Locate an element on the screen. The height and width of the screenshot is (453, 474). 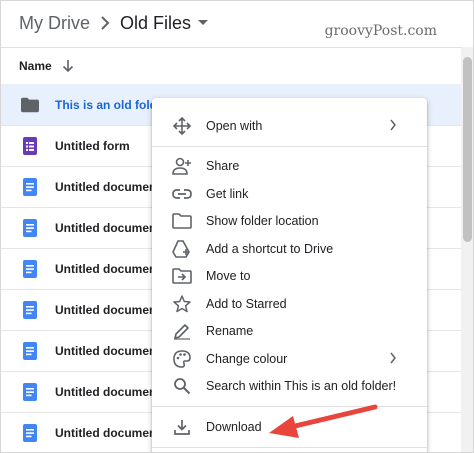
menu-item-share: Share is located at coordinates (289, 167).